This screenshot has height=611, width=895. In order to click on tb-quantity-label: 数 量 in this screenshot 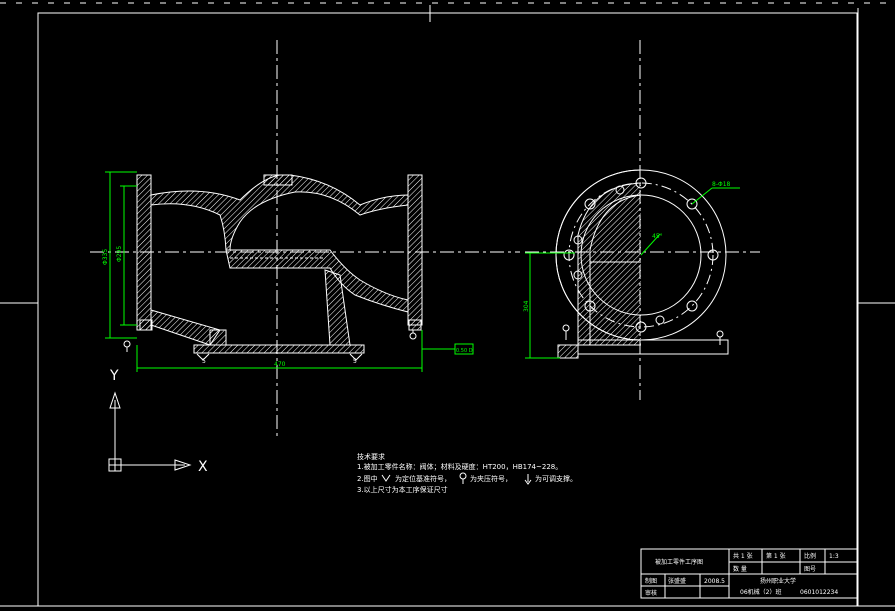, I will do `click(740, 569)`.